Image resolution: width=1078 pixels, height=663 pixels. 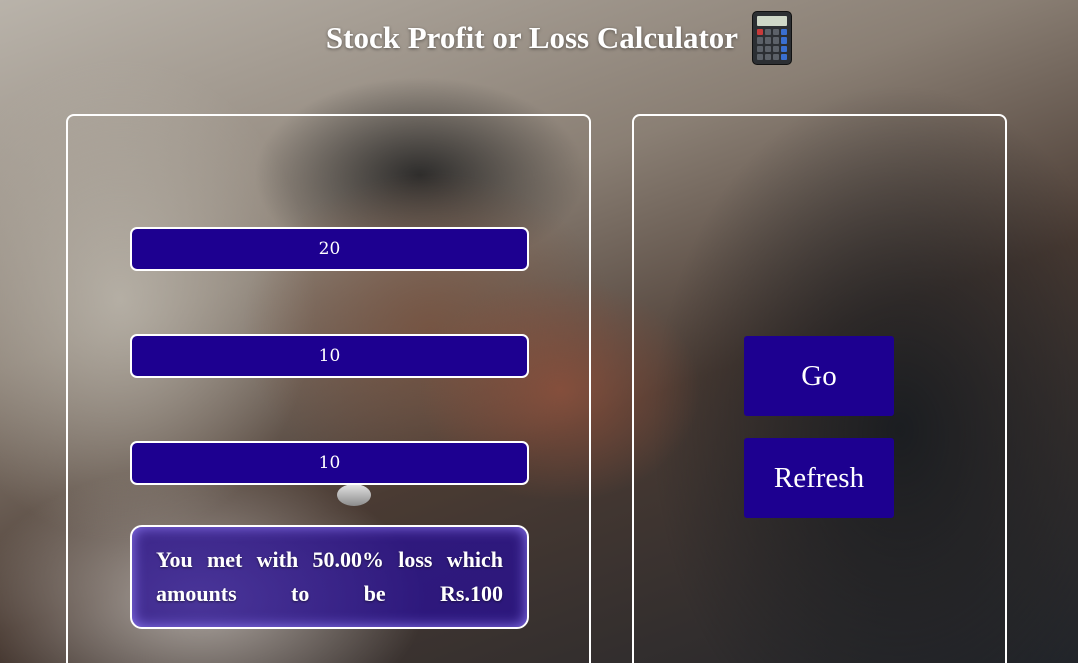 I want to click on refresh-button: Refresh, so click(x=819, y=478).